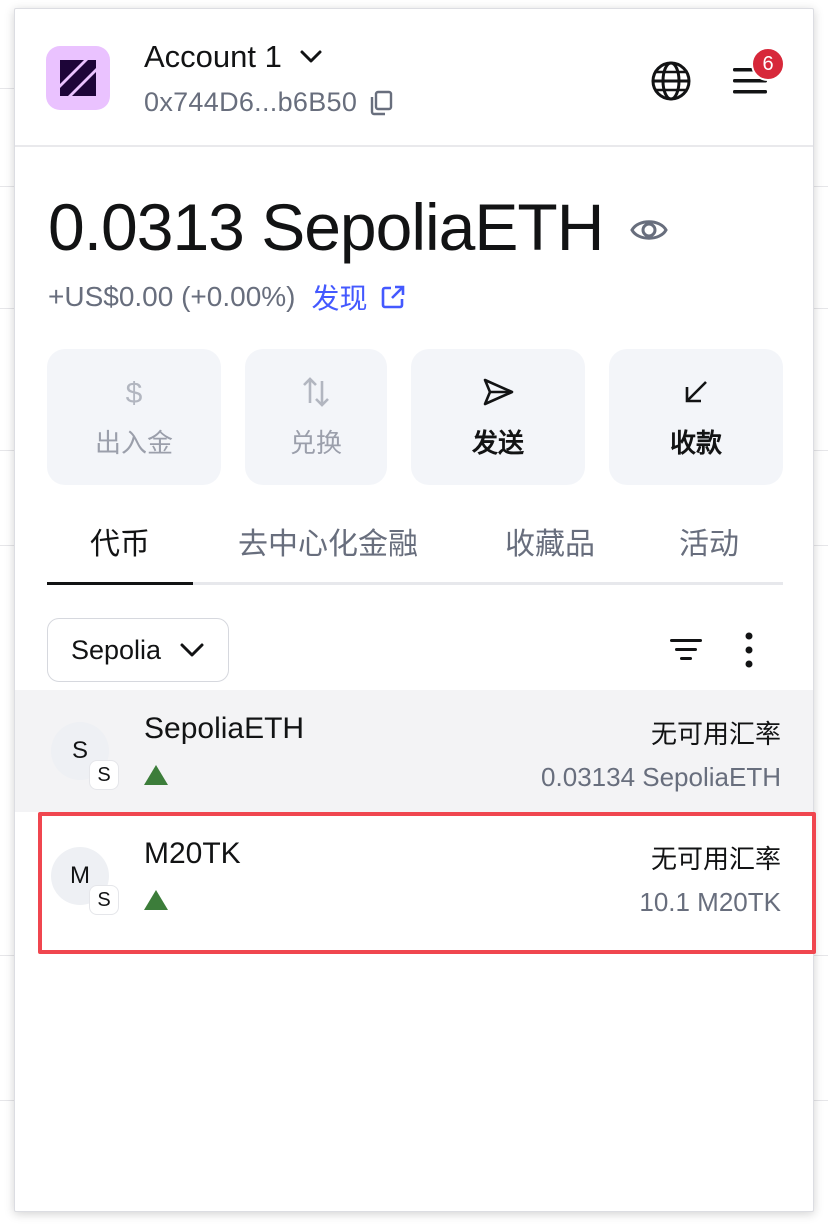 Image resolution: width=828 pixels, height=1228 pixels. What do you see at coordinates (120, 583) in the screenshot?
I see `active-tab-indicator` at bounding box center [120, 583].